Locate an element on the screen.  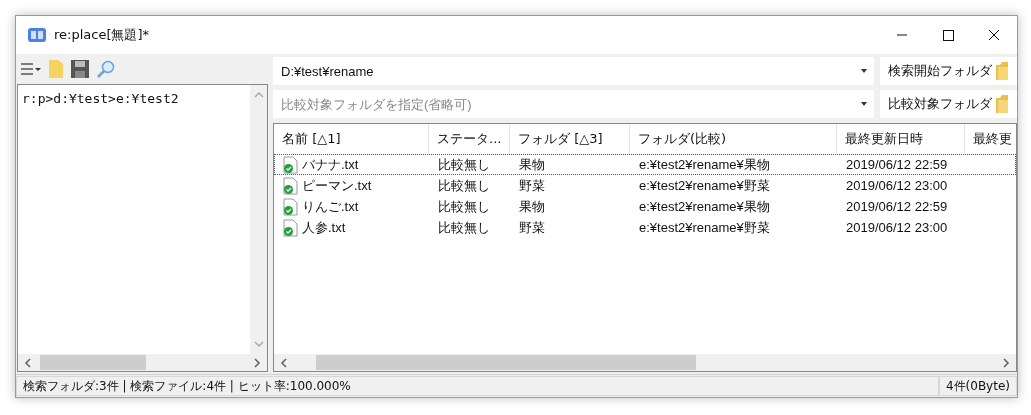
compare-folder-button: 比較対象フォルダ is located at coordinates (948, 104).